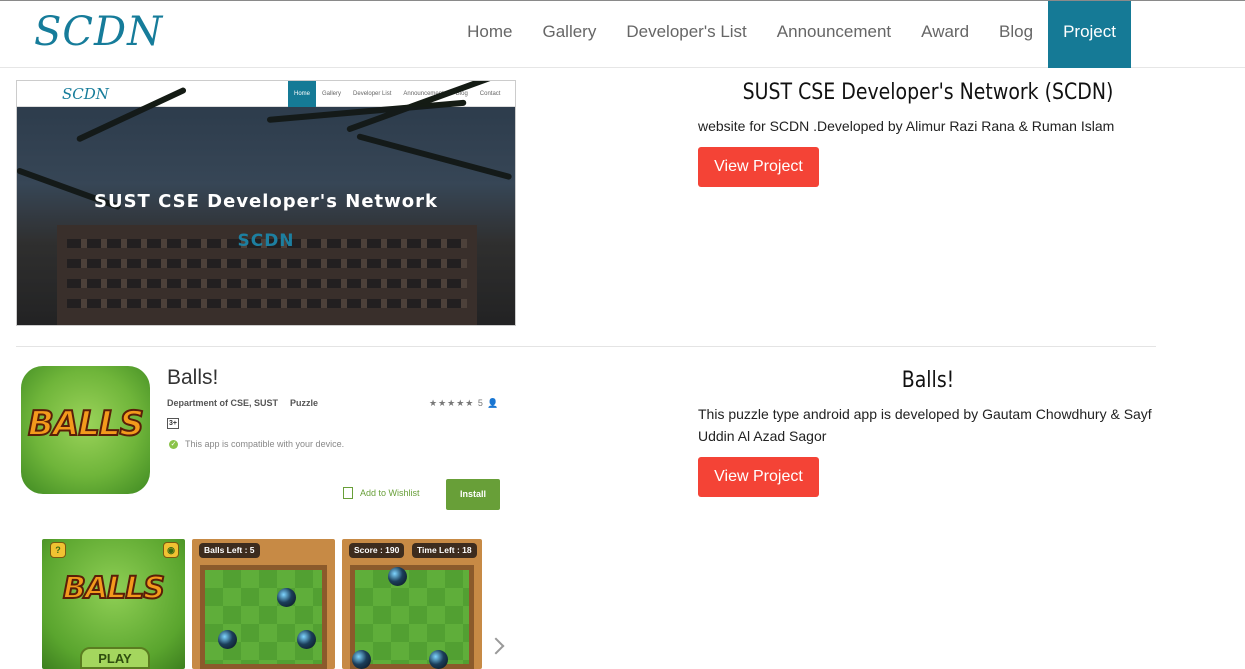 The height and width of the screenshot is (669, 1245). What do you see at coordinates (265, 444) in the screenshot?
I see `compatibility-text: This app is compatible with your device.` at bounding box center [265, 444].